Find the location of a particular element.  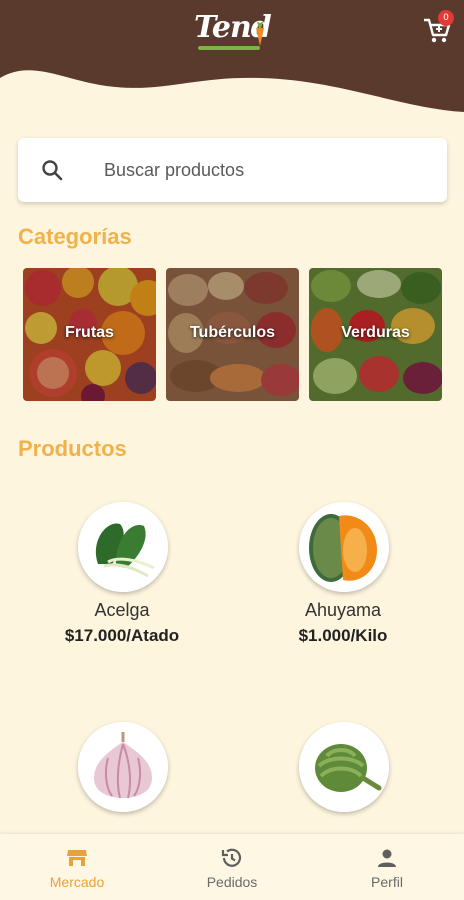

product-name: Ahuyama is located at coordinates (343, 610).